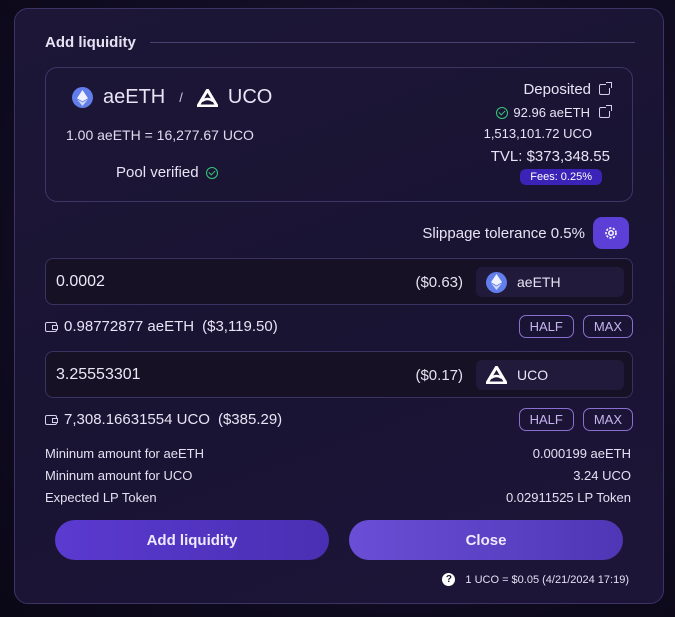 This screenshot has height=617, width=675. What do you see at coordinates (568, 497) in the screenshot?
I see `detail-value: 0.02911525 LP Token` at bounding box center [568, 497].